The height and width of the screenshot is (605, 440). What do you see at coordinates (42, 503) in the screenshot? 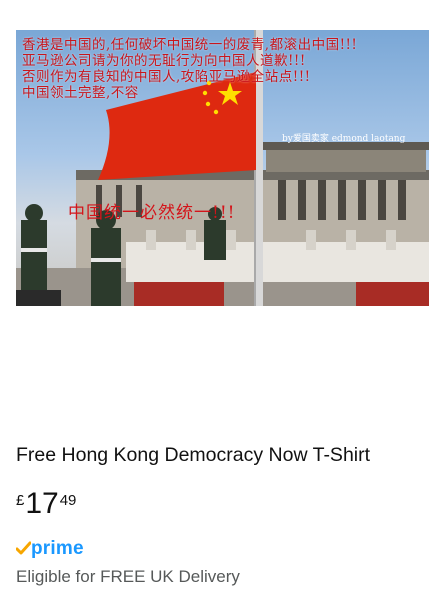
I see `price-whole: 17` at bounding box center [42, 503].